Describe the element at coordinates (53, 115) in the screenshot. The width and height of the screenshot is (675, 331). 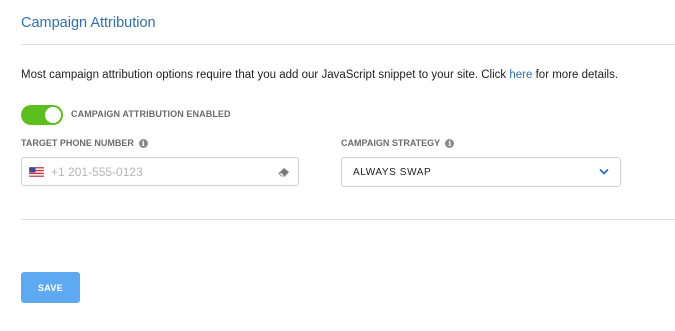
I see `toggle-knob` at that location.